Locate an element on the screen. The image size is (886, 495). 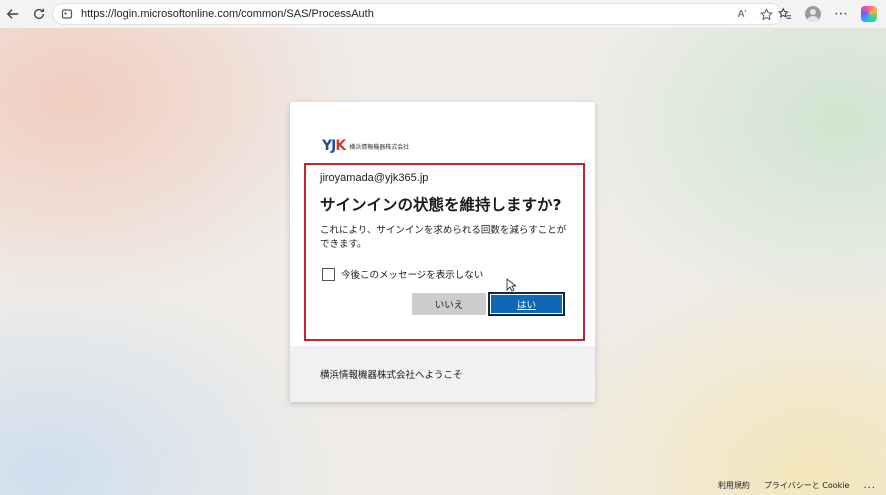
copilot-icon is located at coordinates (869, 14).